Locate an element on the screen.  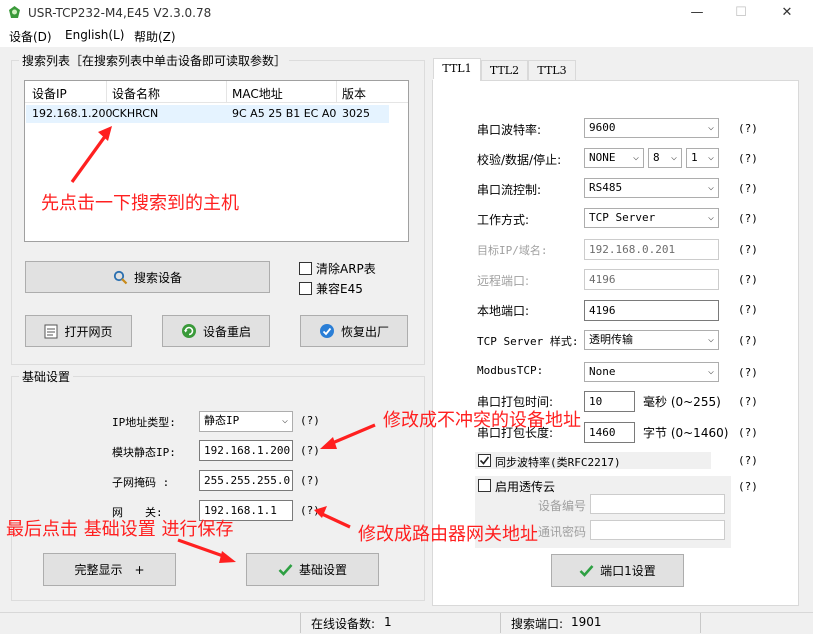
annotation-change-ip: 修改成不冲突的设备地址 is located at coordinates (482, 420).